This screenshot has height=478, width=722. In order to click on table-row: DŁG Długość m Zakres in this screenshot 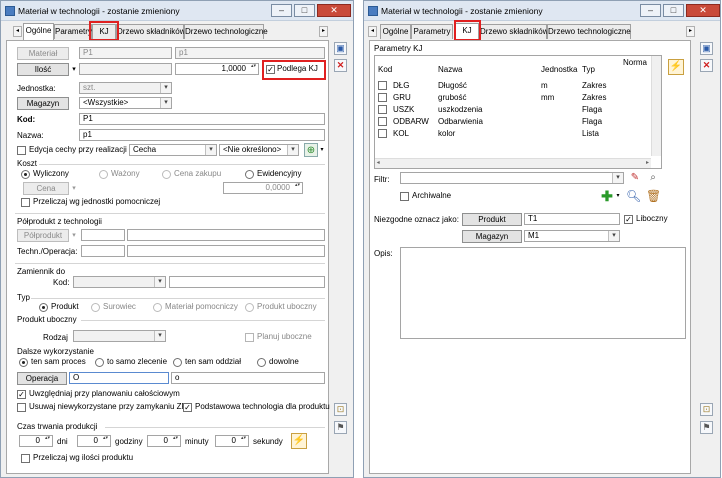, I will do `click(513, 85)`.